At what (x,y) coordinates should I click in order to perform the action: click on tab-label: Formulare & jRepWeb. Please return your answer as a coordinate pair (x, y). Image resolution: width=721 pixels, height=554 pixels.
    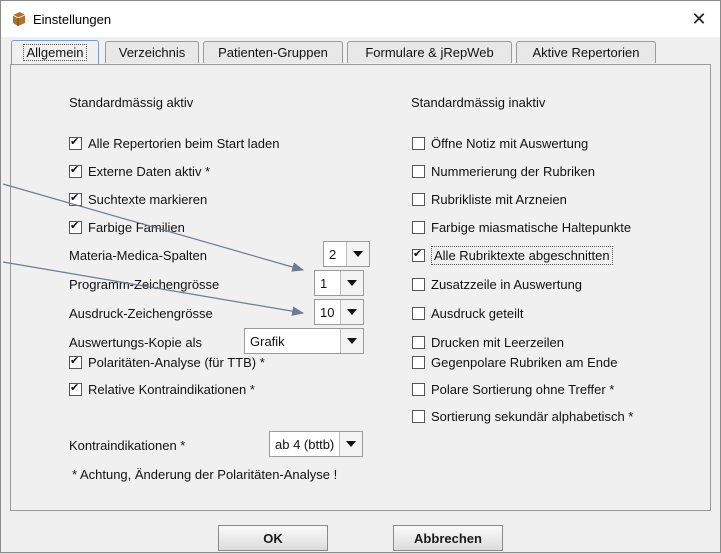
    Looking at the image, I should click on (429, 52).